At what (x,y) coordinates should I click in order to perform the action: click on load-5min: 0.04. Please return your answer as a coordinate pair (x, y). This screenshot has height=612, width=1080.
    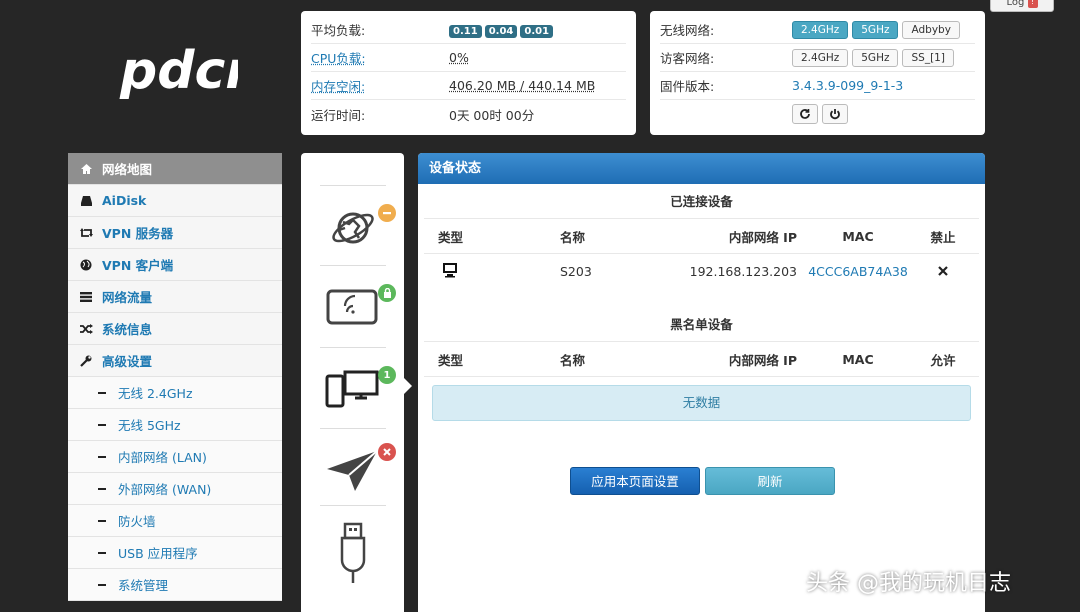
    Looking at the image, I should click on (501, 31).